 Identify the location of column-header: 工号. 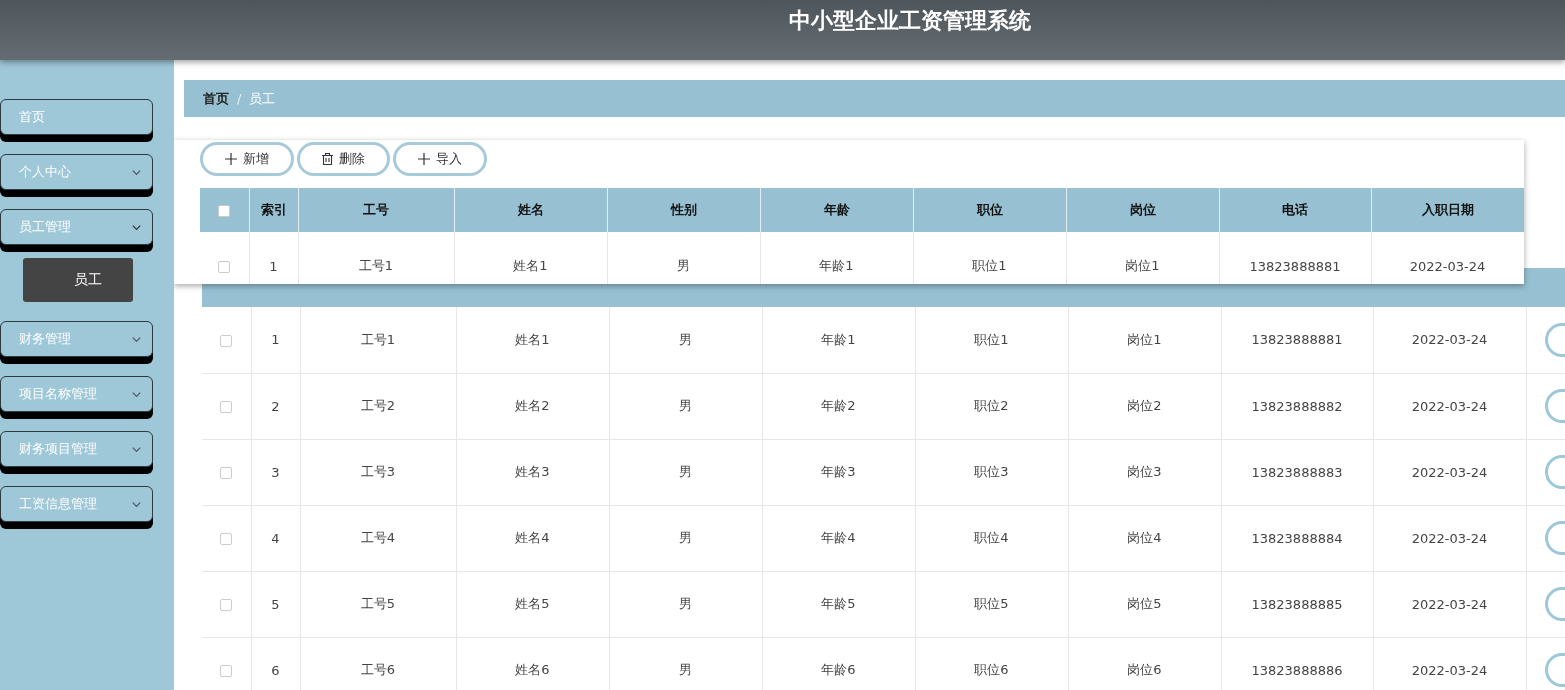
(376, 210).